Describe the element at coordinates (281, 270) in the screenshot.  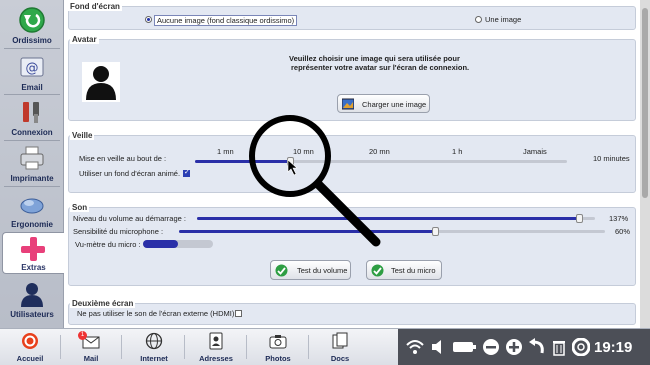
I see `check-icon` at that location.